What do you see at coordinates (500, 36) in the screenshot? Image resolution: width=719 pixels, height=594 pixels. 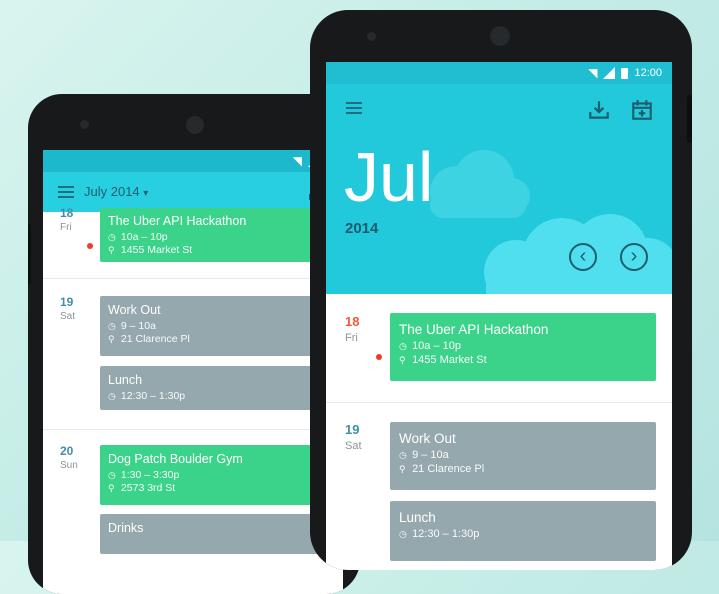 I see `right-phone-camera` at bounding box center [500, 36].